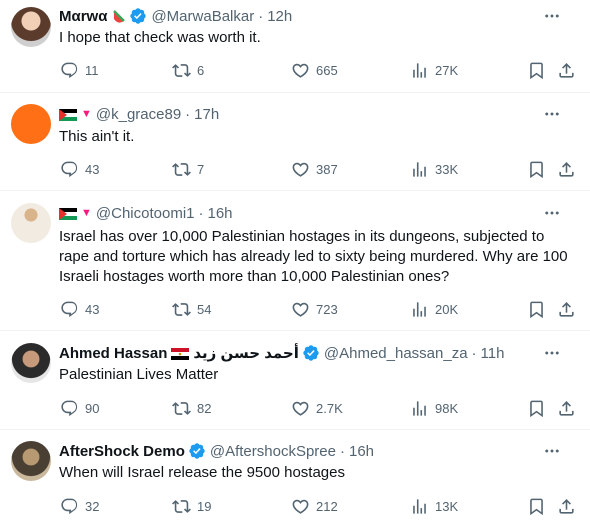 This screenshot has height=522, width=590. Describe the element at coordinates (191, 408) in the screenshot. I see `retweet-button: 82` at that location.